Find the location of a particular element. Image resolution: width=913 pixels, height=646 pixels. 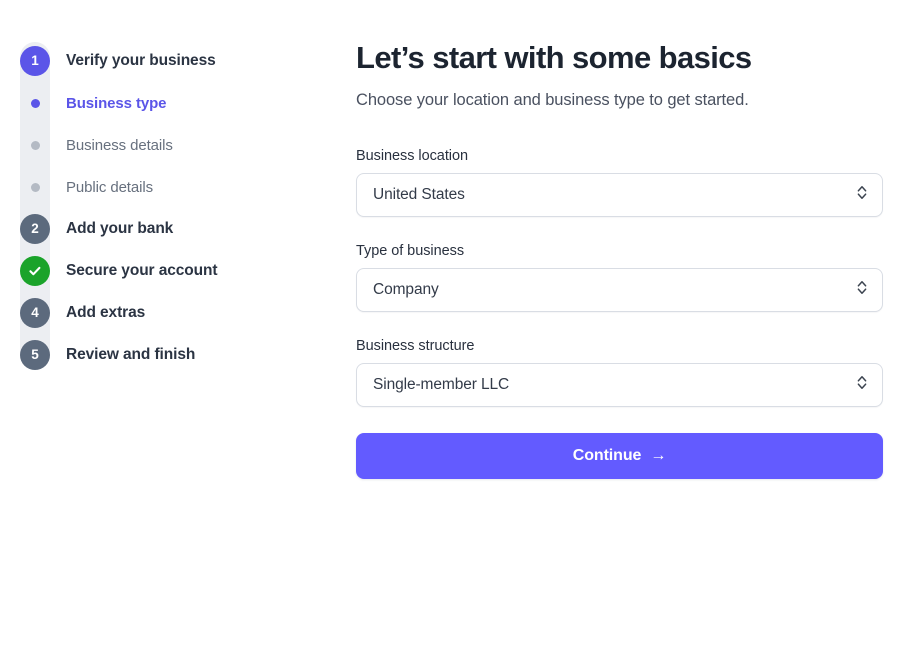

step-number-badge: 5 is located at coordinates (35, 355).